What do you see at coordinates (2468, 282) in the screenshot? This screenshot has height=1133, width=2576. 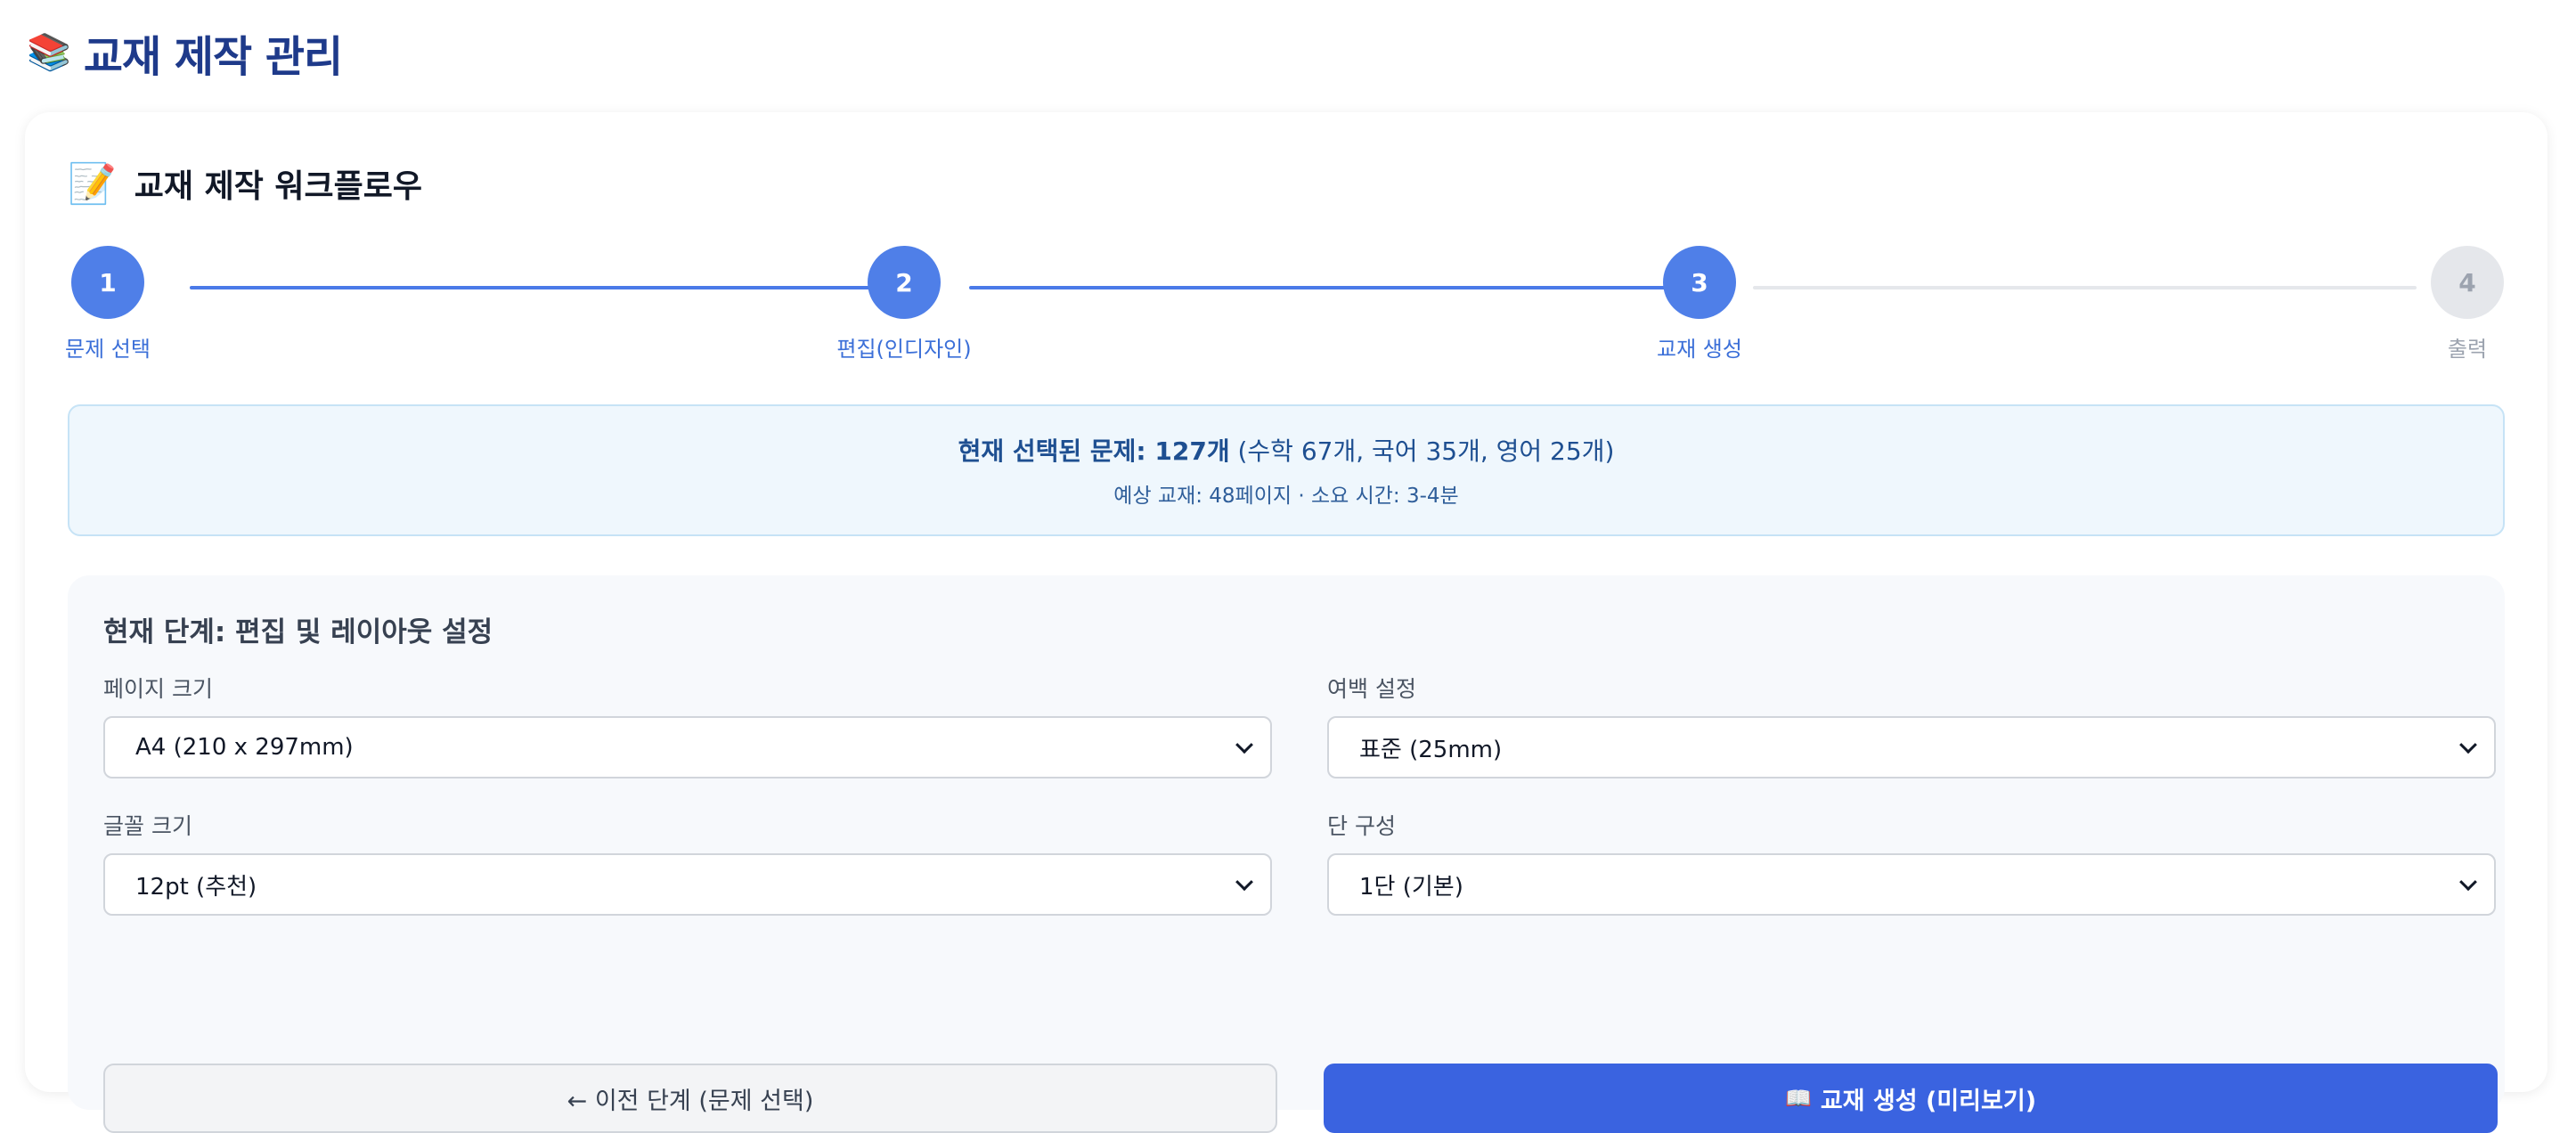 I see `step-4-circle: 4` at bounding box center [2468, 282].